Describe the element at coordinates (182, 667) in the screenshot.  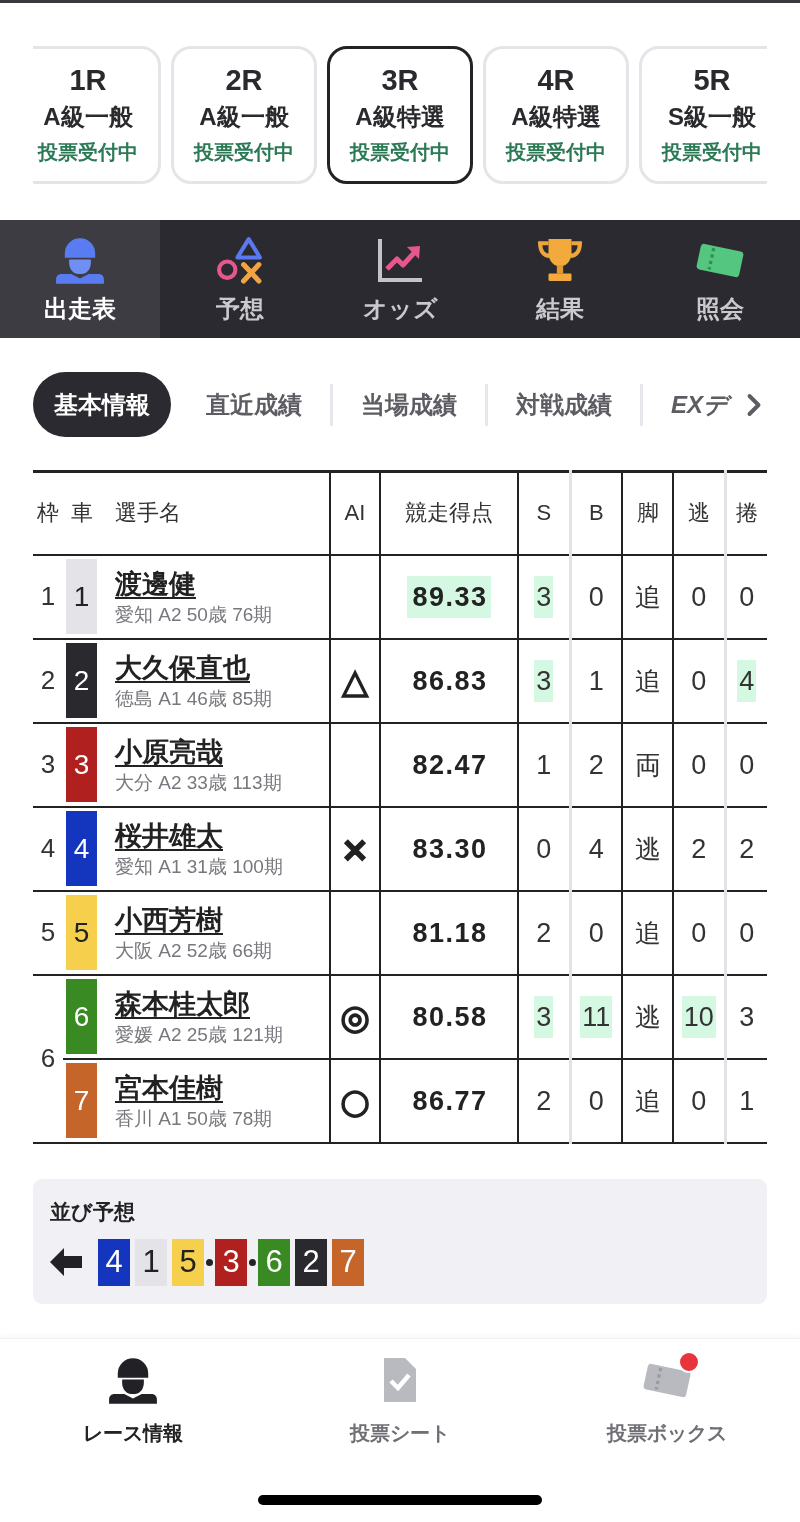
I see `racer-name-link: 大久保直也` at that location.